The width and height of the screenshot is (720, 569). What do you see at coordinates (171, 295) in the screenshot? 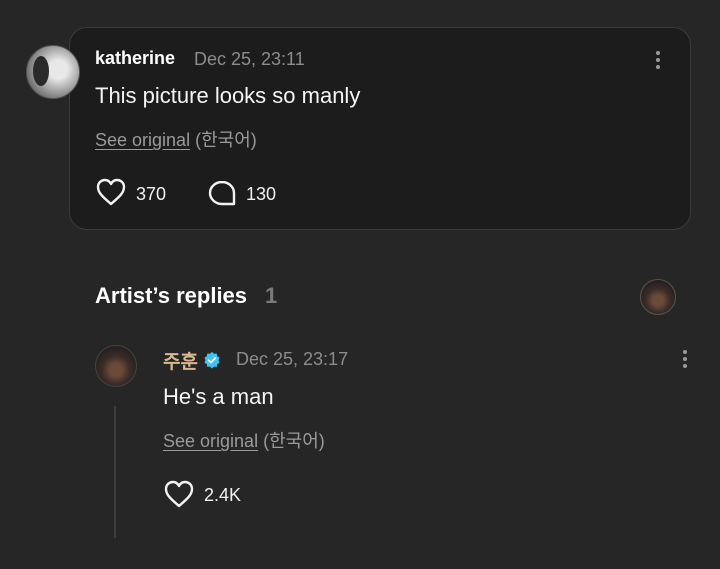
I see `section-title: Artist’s replies` at bounding box center [171, 295].